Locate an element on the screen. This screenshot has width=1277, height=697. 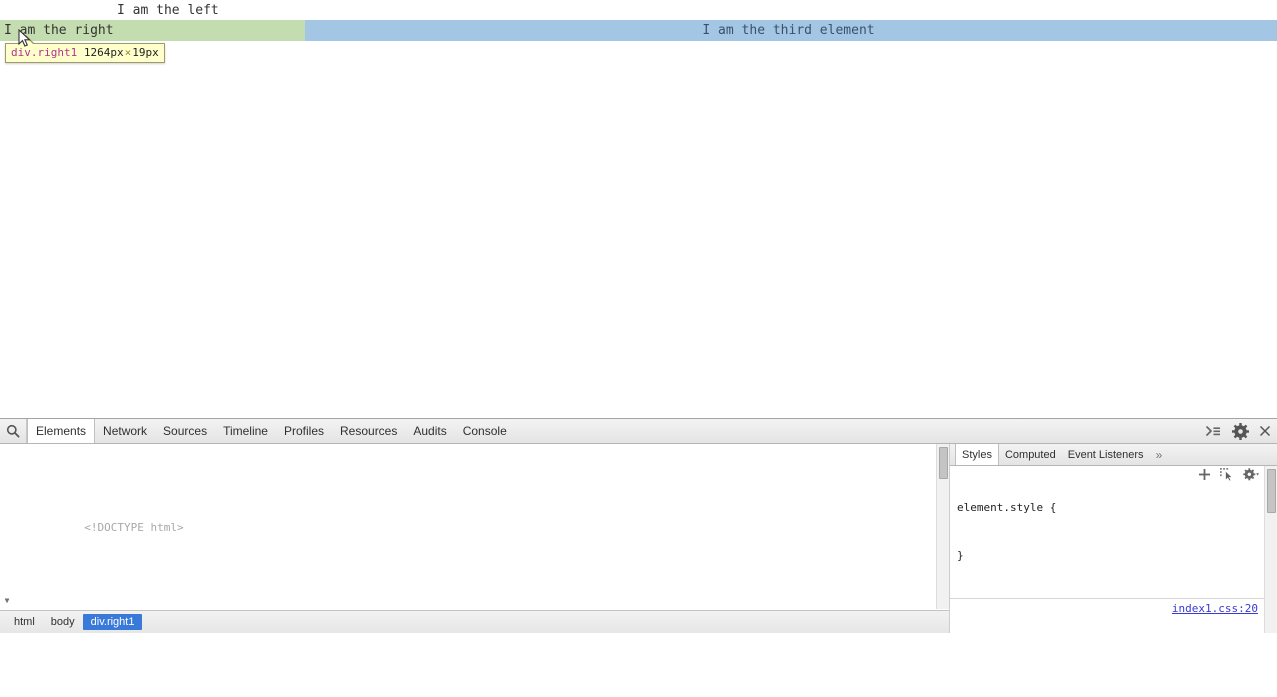
styles-tabs-overflow-glyph: » is located at coordinates (1159, 454).